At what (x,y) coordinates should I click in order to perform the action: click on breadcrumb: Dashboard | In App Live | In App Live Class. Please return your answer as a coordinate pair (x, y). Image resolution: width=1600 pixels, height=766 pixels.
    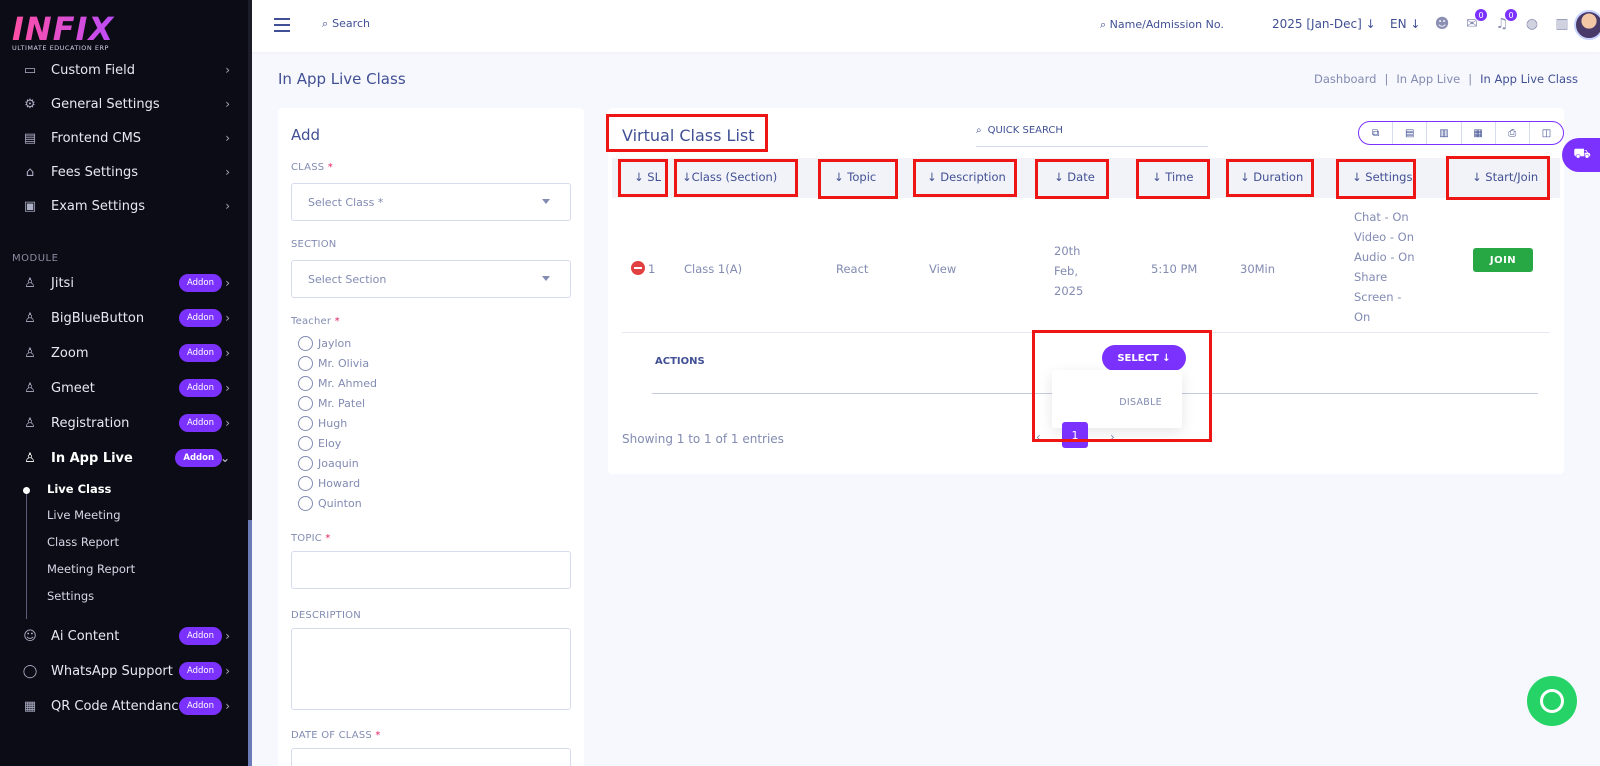
    Looking at the image, I should click on (1446, 79).